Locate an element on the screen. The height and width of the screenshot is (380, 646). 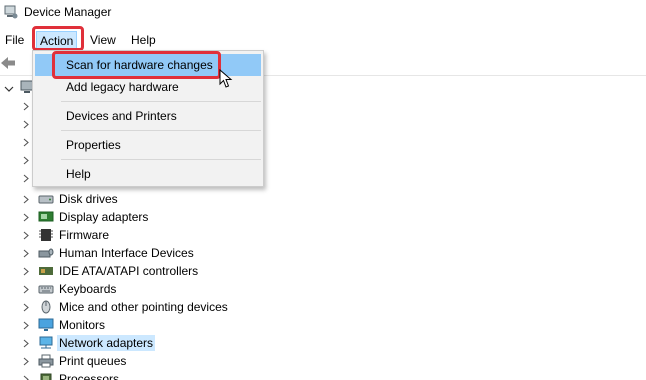
menu-help: Help is located at coordinates (143, 40).